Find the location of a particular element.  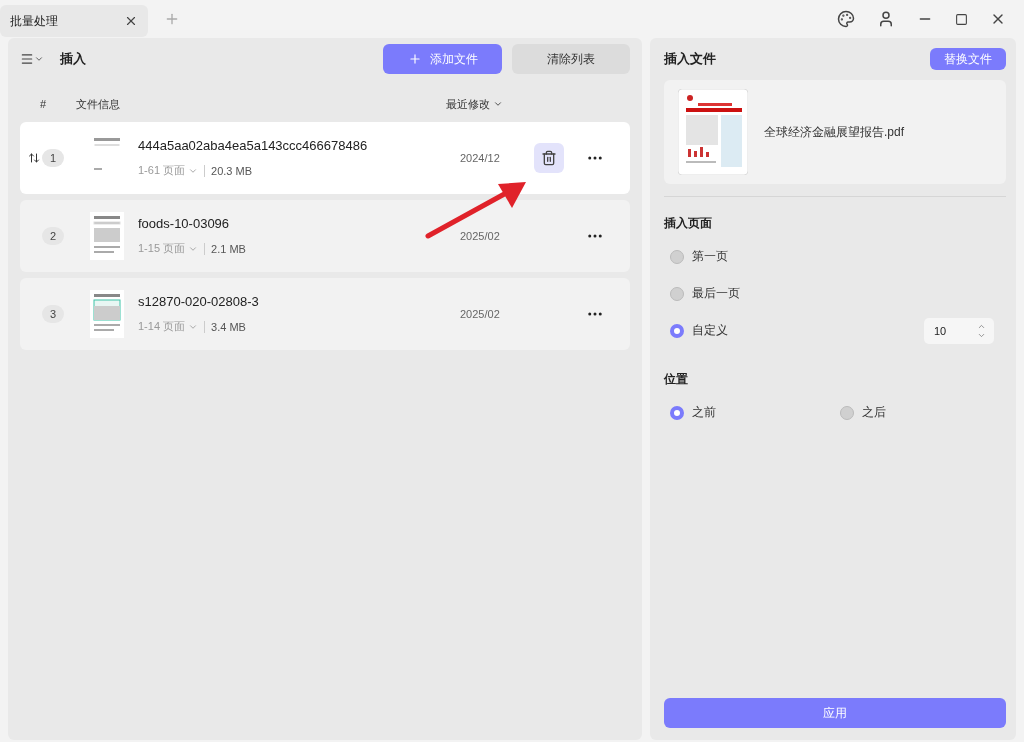

trash-icon is located at coordinates (549, 158).